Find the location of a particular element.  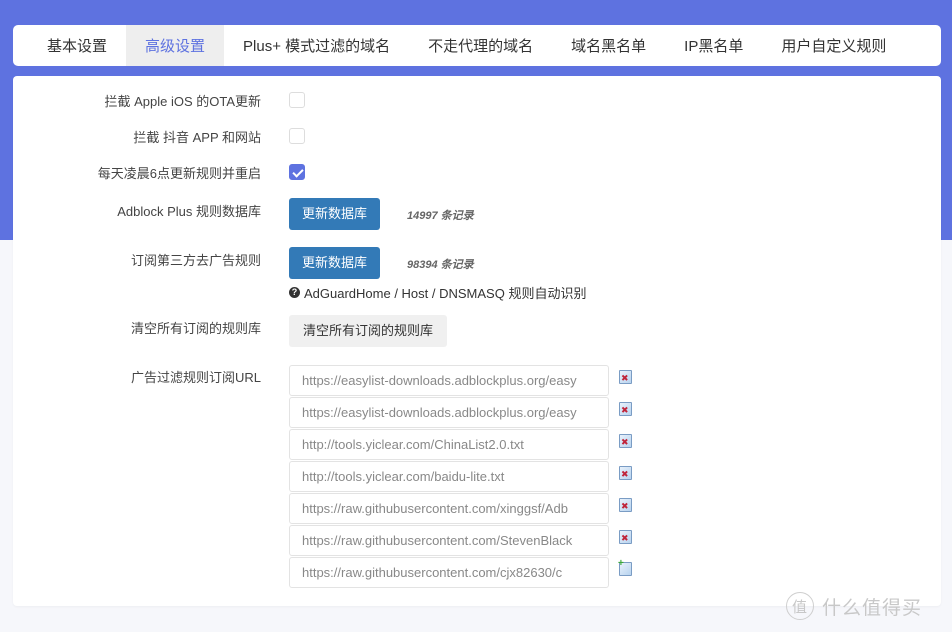

tab-basic-settings: 基本设置 is located at coordinates (77, 45).